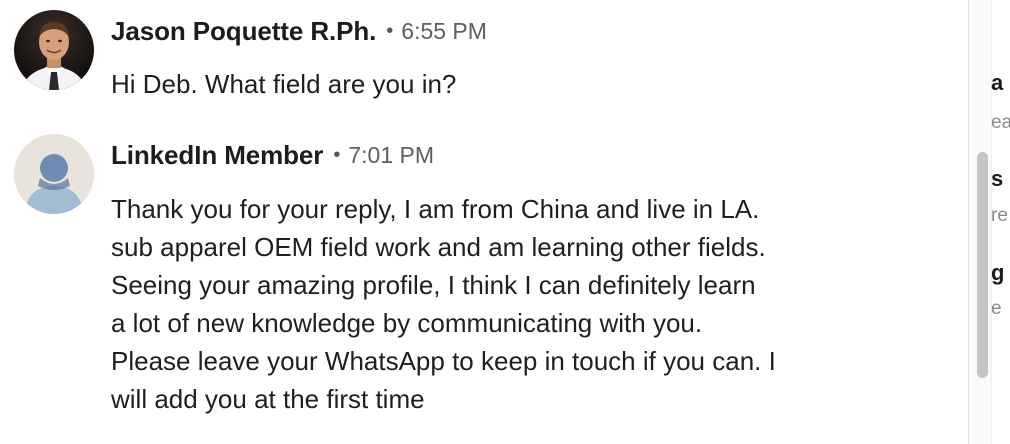  I want to click on sender-name: LinkedIn Member, so click(217, 155).